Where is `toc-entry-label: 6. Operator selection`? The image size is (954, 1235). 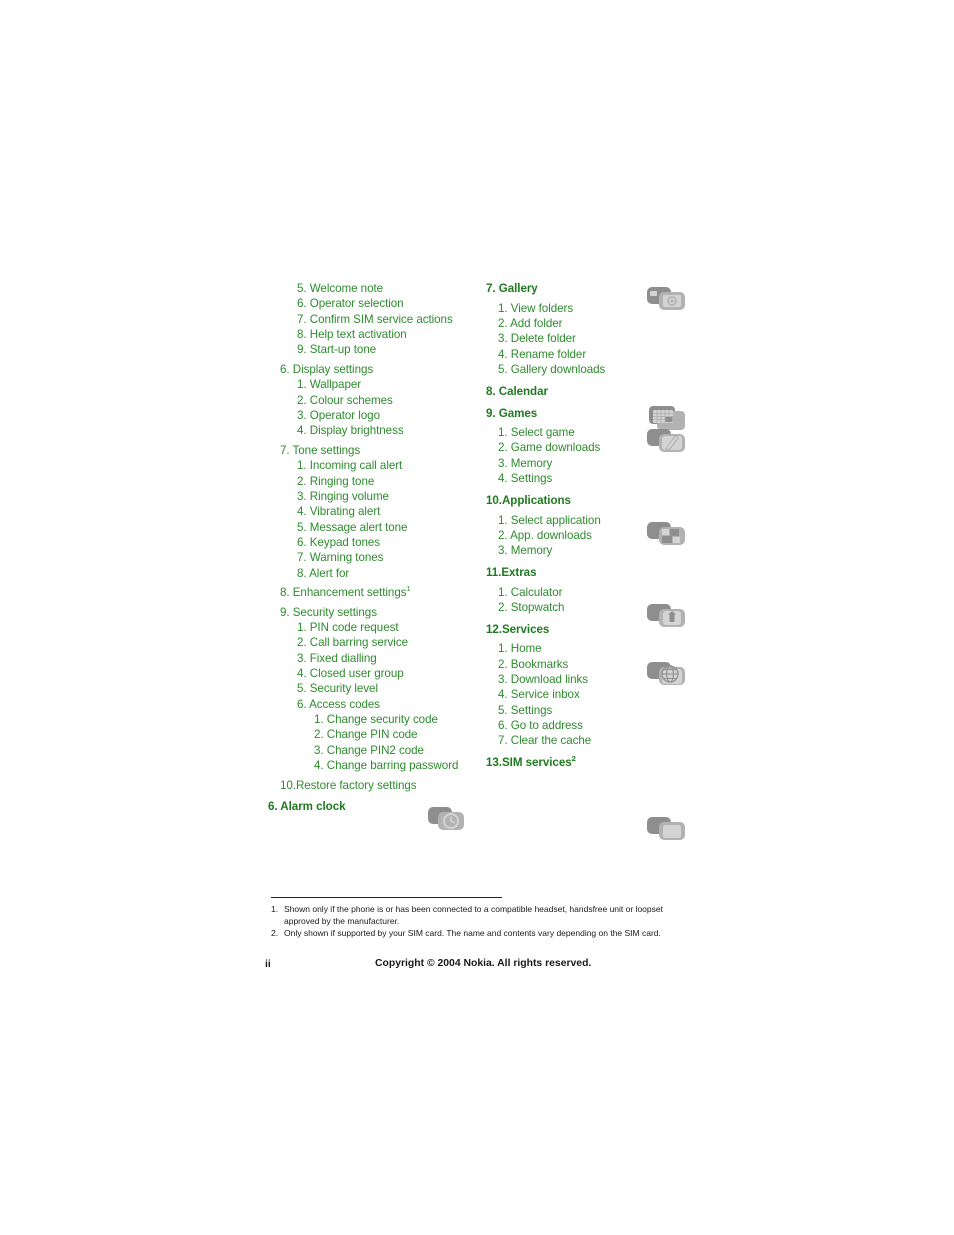 toc-entry-label: 6. Operator selection is located at coordinates (350, 304).